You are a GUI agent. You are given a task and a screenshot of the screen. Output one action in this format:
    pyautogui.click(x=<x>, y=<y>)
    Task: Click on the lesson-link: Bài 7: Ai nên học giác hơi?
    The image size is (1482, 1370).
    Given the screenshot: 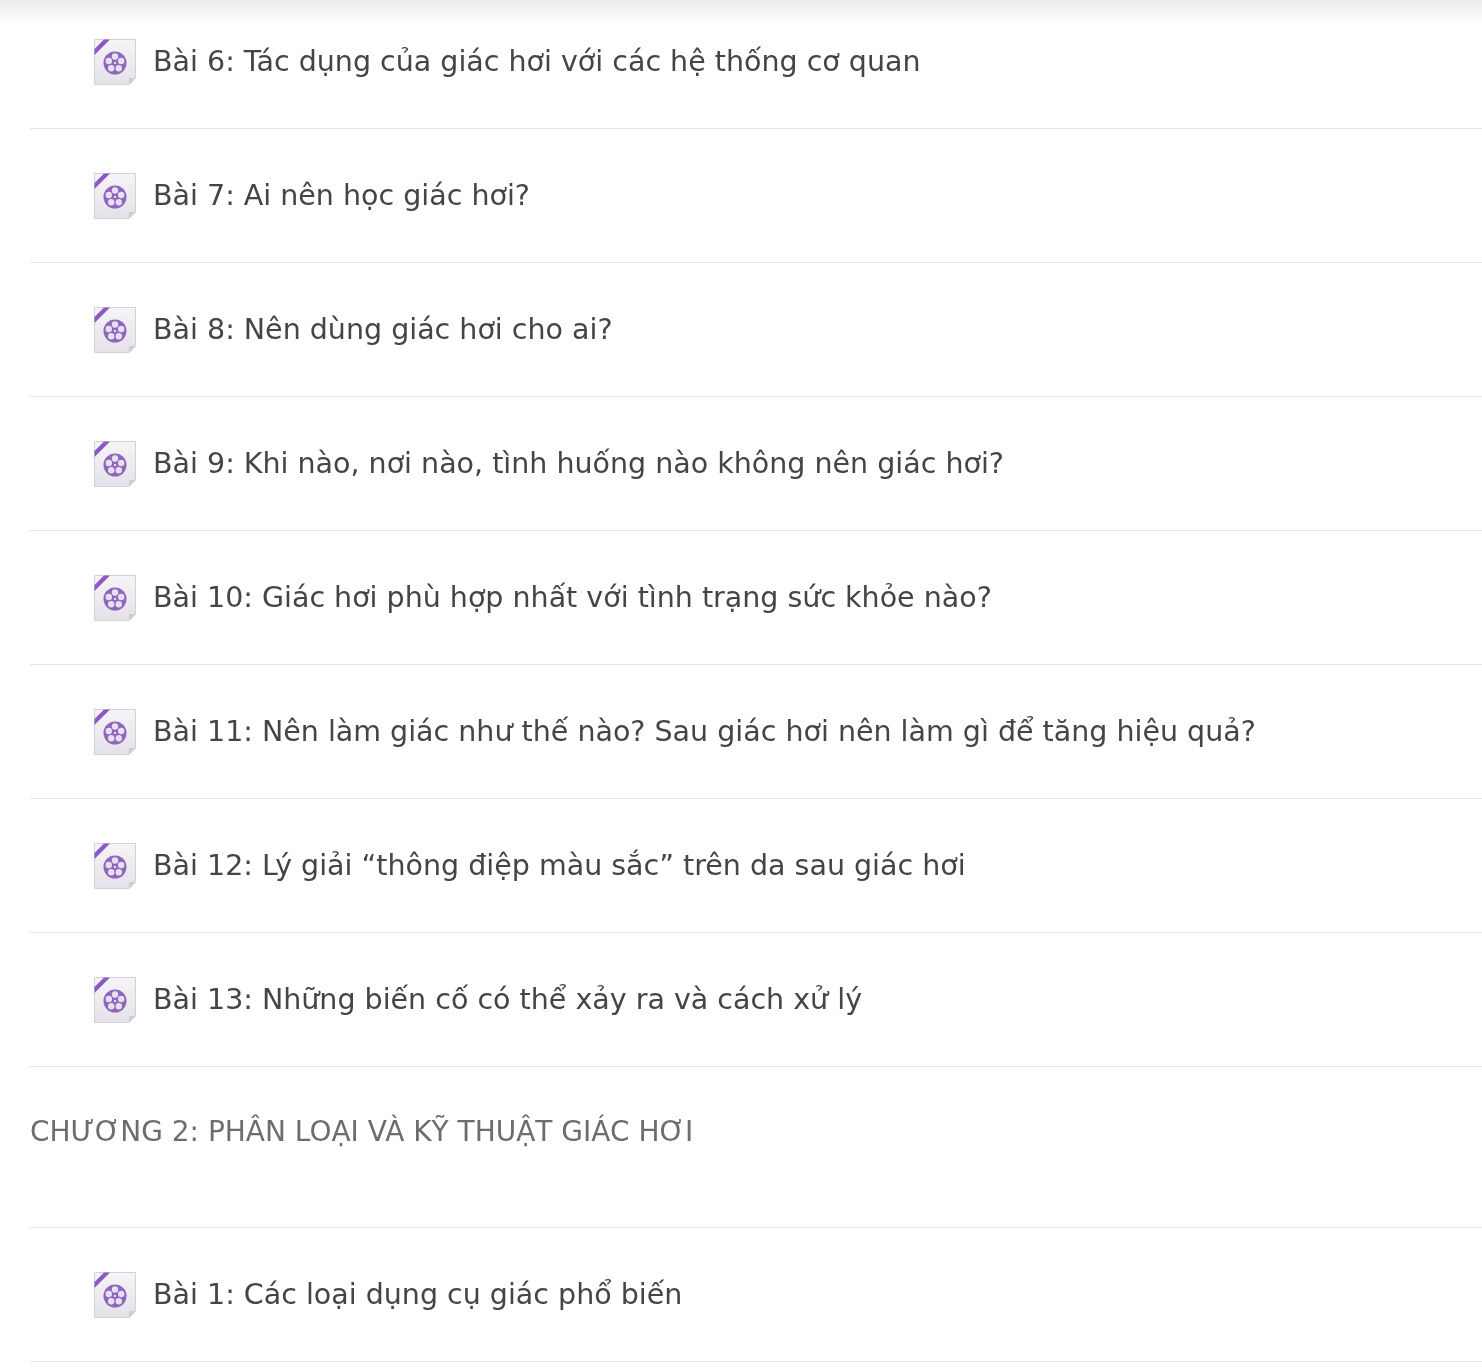 What is the action you would take?
    pyautogui.click(x=341, y=195)
    